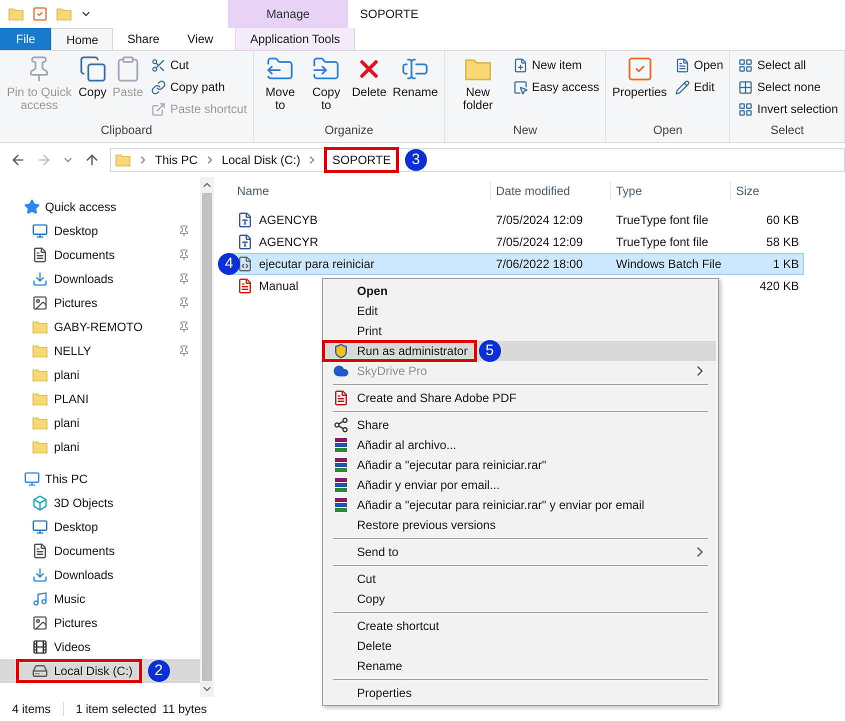  I want to click on item-count: 4 items, so click(31, 709).